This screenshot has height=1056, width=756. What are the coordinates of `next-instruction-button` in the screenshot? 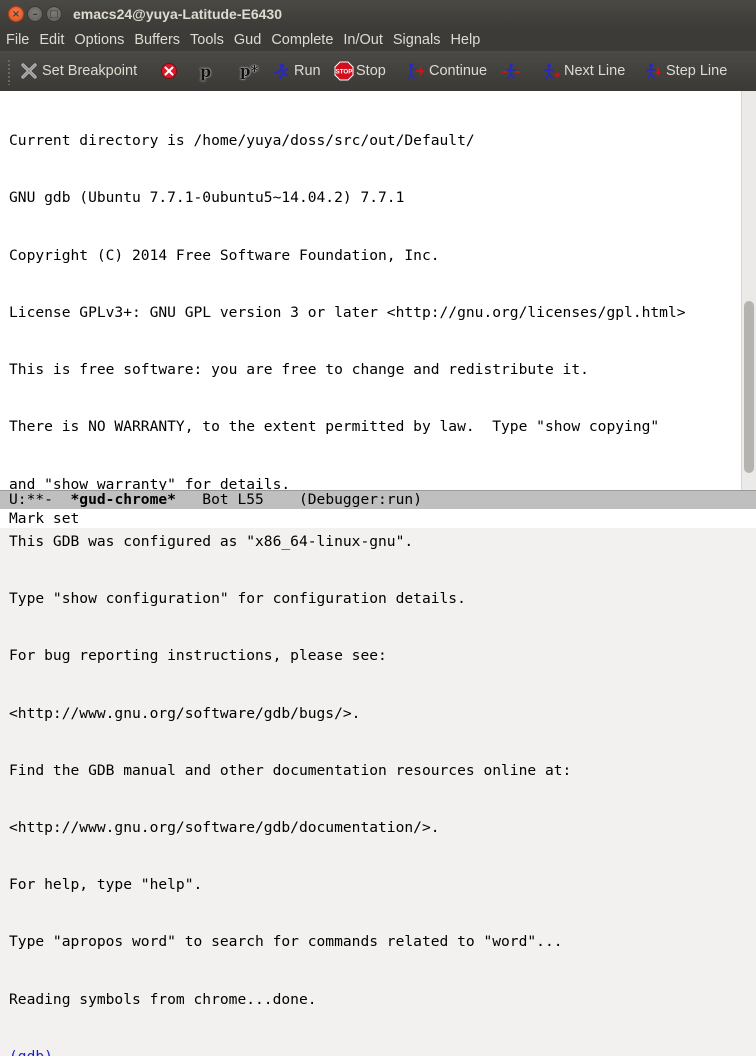 It's located at (513, 71).